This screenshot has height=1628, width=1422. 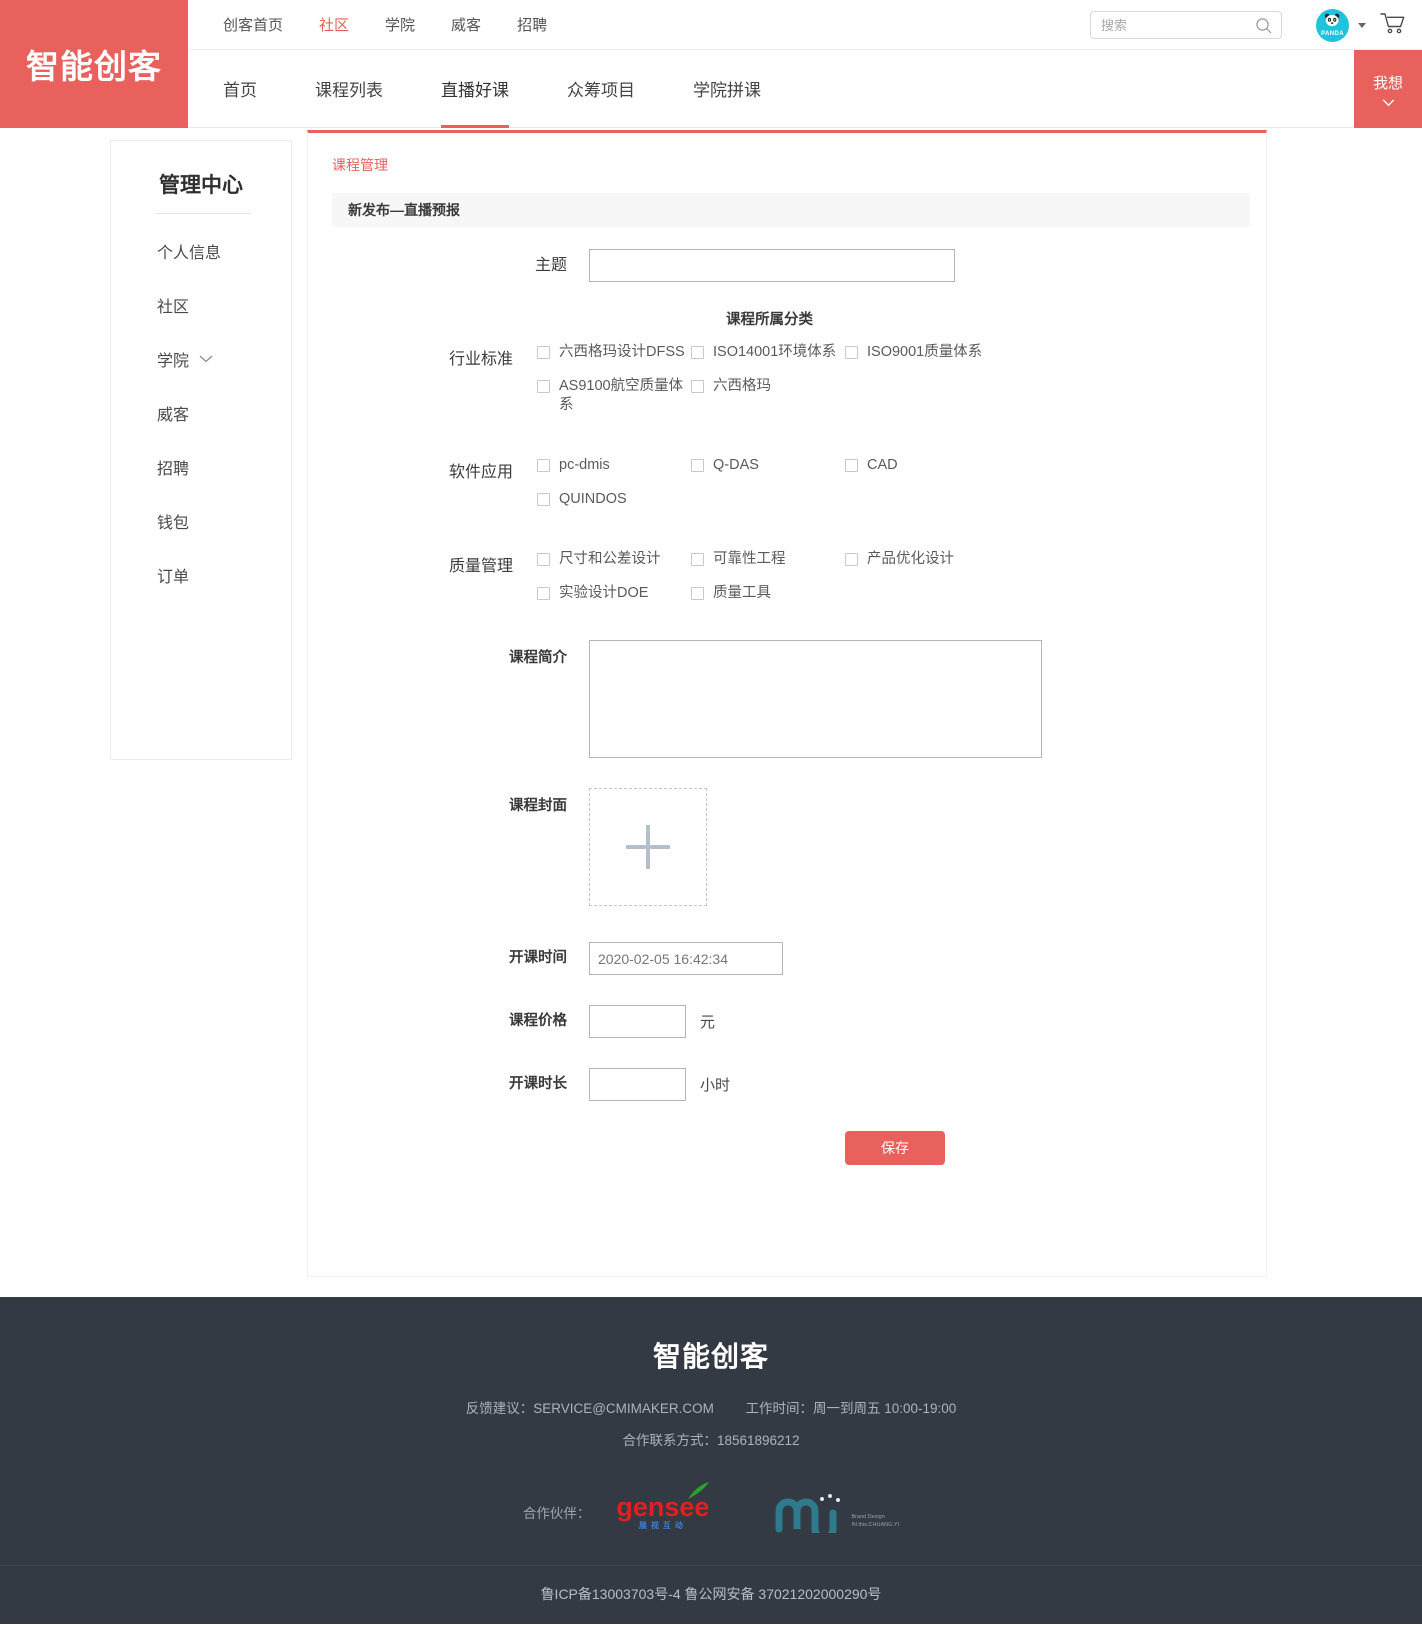 I want to click on checkbox-item: Q-DAS, so click(x=768, y=465).